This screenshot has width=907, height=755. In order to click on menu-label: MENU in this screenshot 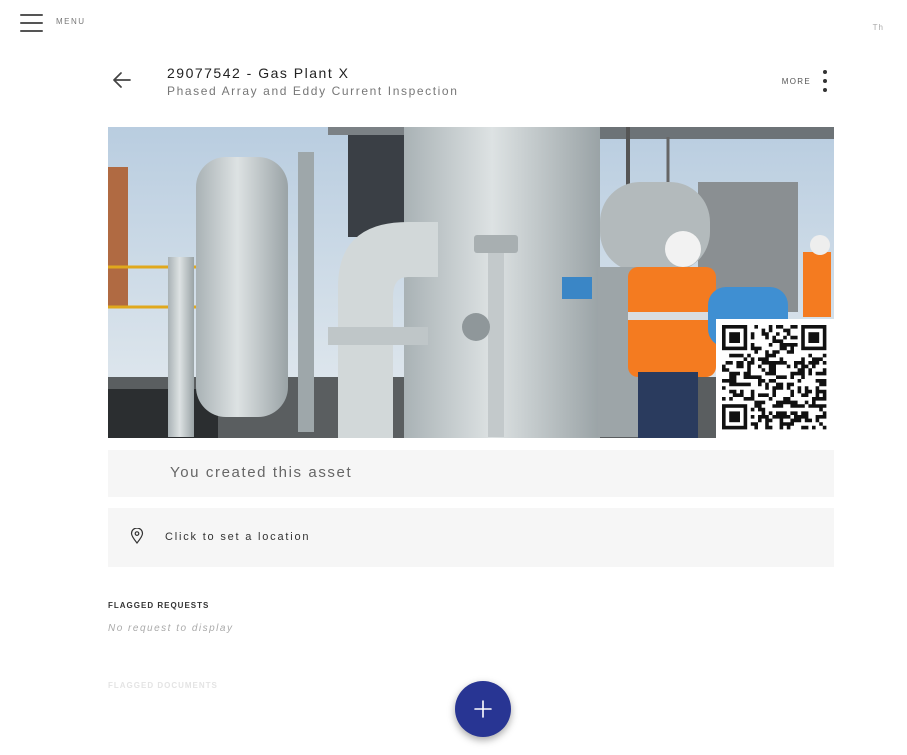, I will do `click(71, 21)`.